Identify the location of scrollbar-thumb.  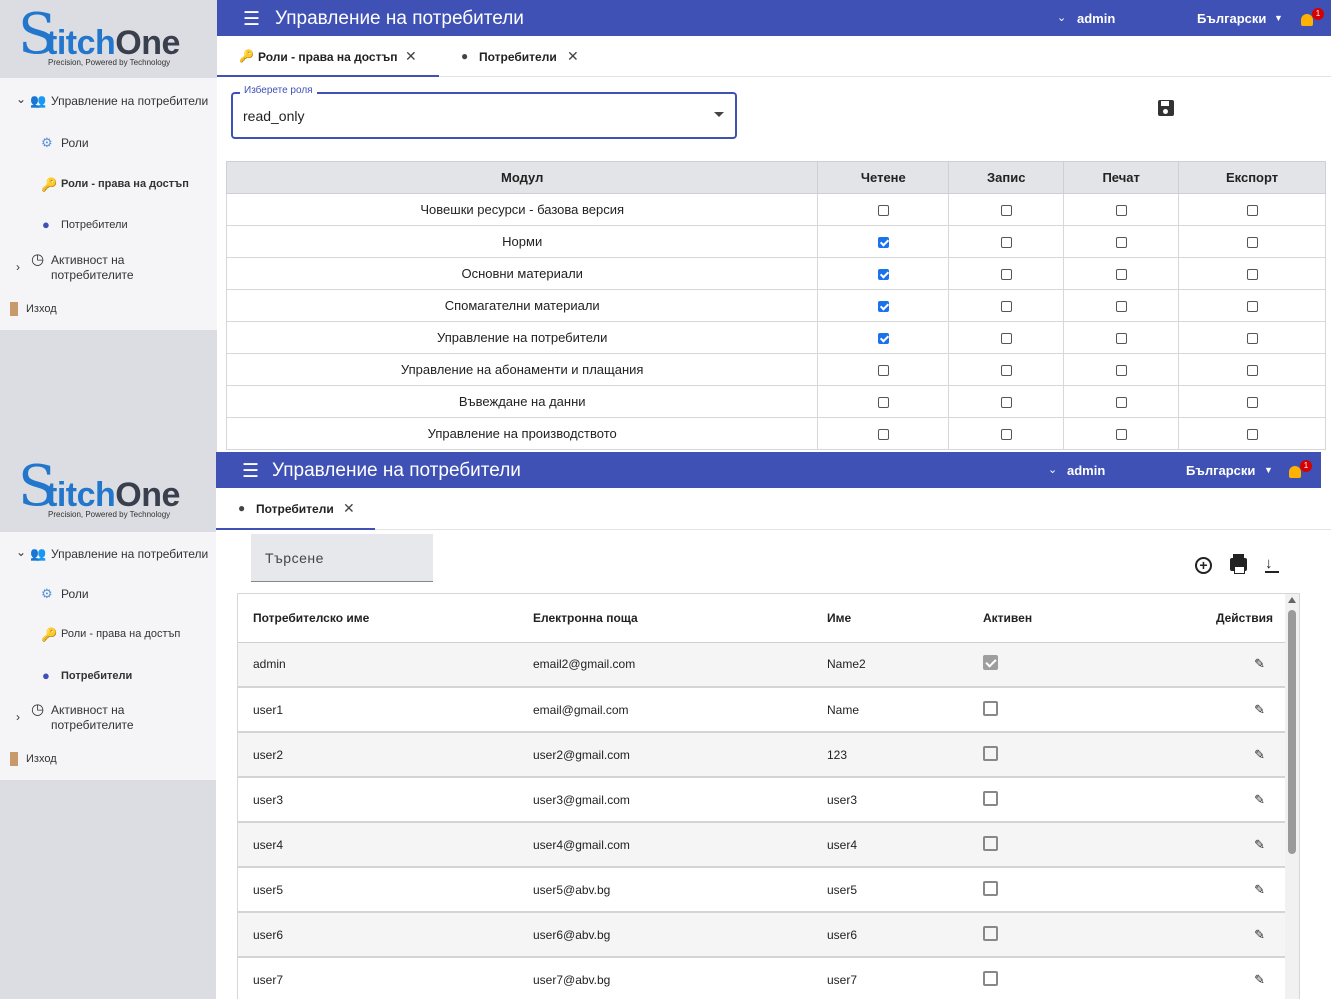
(1292, 732).